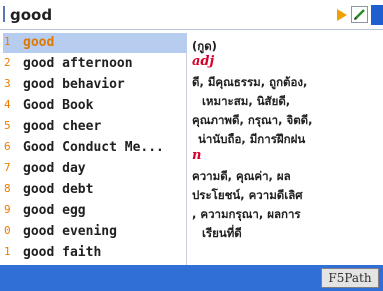 The image size is (383, 291). I want to click on definition-line: คุณภาพดี, กรุณา, จิตดี,, so click(252, 120).